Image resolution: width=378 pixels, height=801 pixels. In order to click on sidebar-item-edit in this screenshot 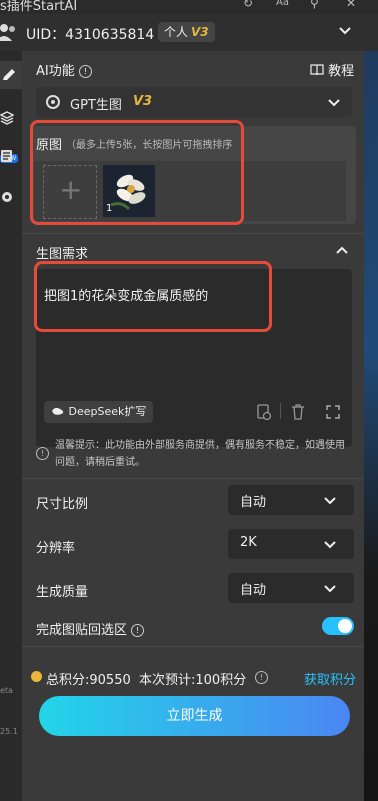, I will do `click(11, 75)`.